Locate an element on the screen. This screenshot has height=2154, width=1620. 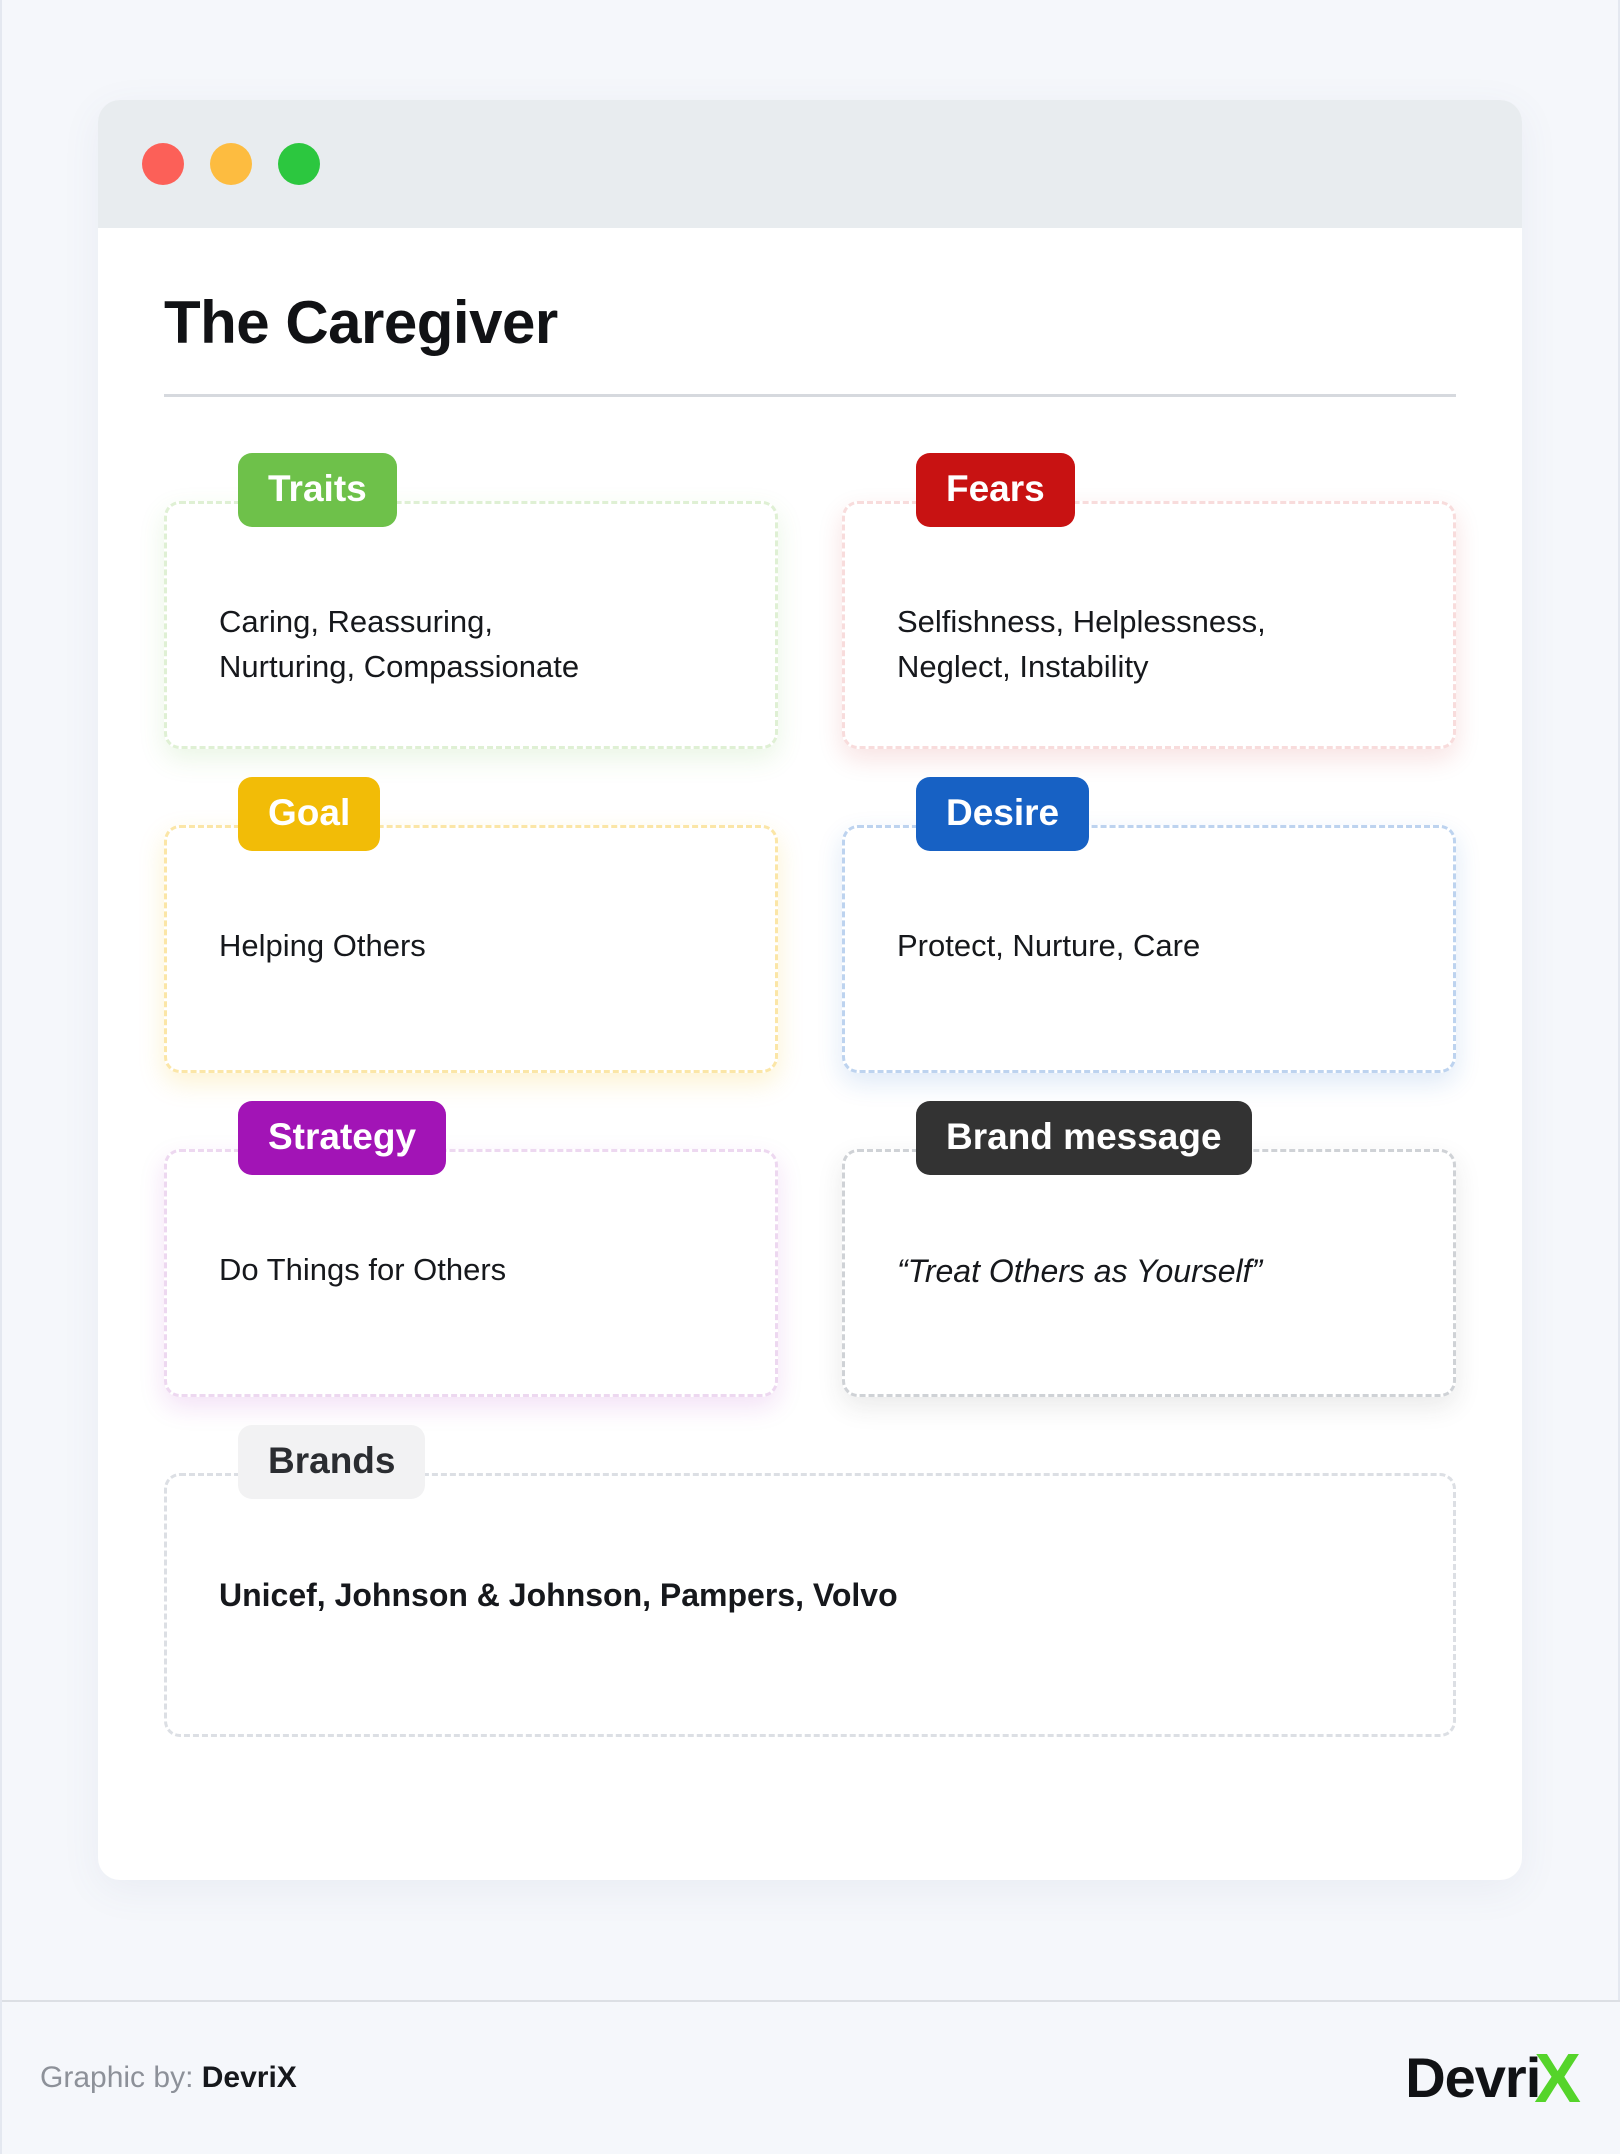
card-desire: Desire Protect, Nurture, Care is located at coordinates (1149, 925).